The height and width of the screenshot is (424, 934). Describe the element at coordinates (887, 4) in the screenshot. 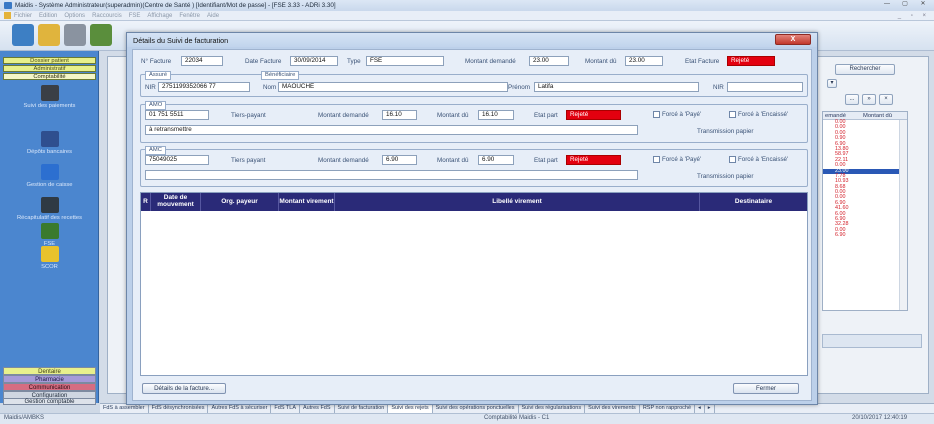

I see `minimize-button: —` at that location.